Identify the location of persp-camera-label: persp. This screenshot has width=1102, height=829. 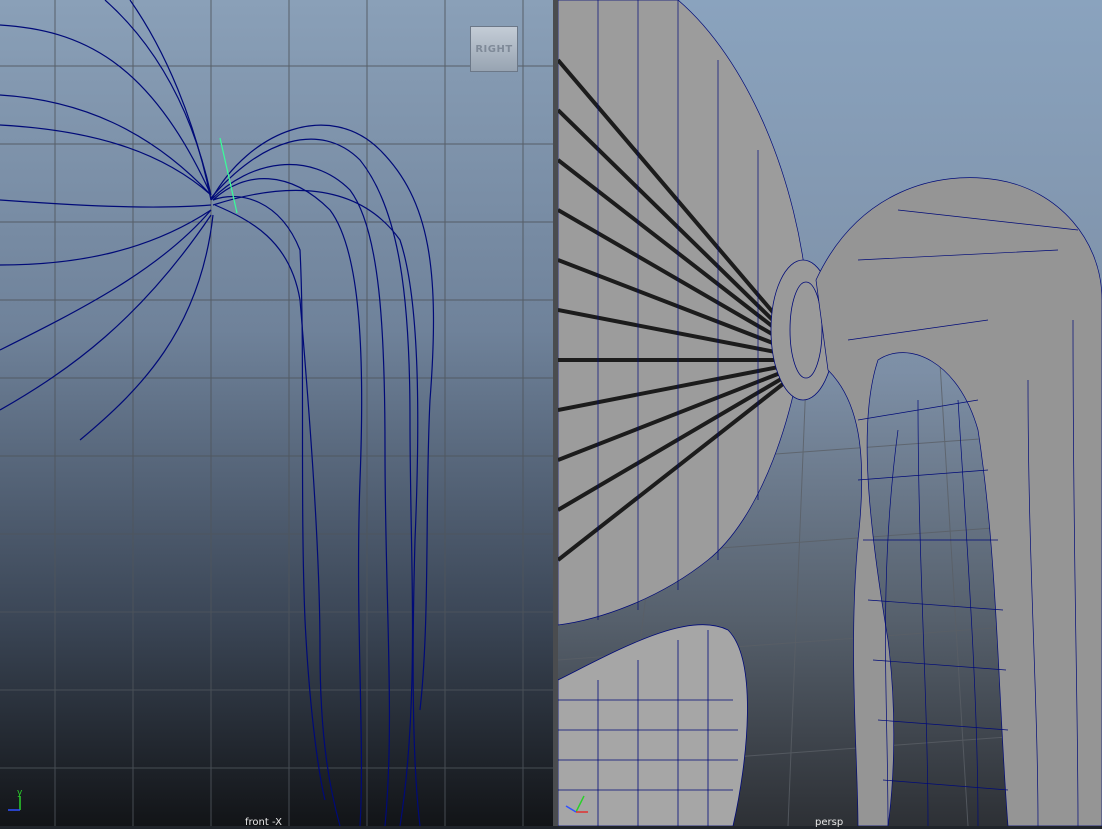
(829, 823).